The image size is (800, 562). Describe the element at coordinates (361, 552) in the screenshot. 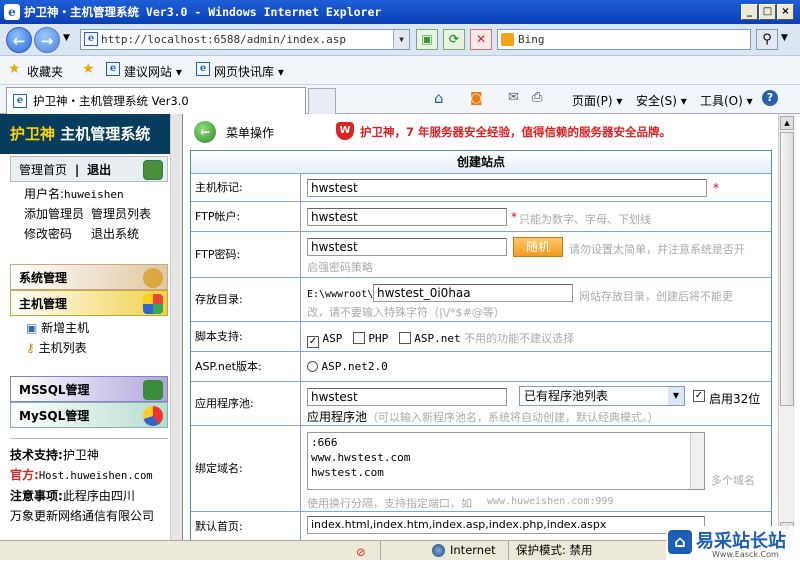

I see `privacy-icon: ⊘` at that location.